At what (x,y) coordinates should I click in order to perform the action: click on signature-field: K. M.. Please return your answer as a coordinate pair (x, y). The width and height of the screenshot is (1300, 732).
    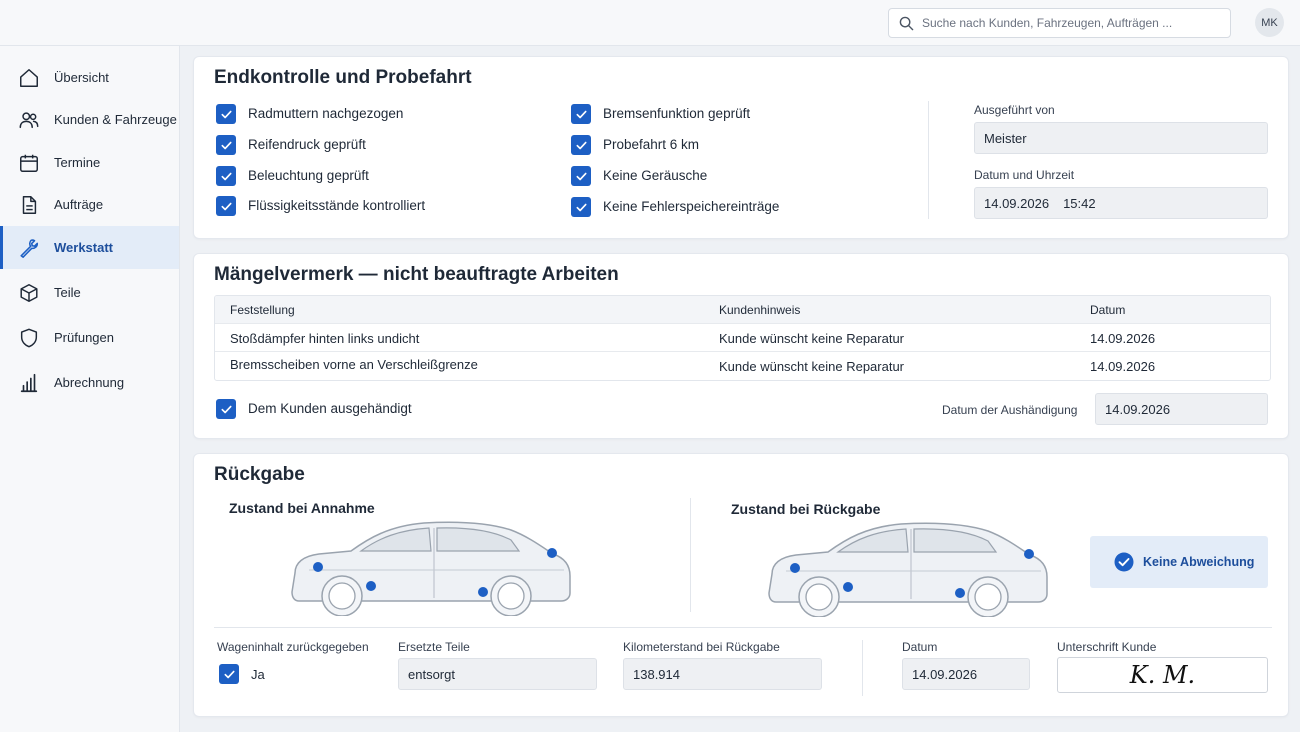
    Looking at the image, I should click on (1162, 675).